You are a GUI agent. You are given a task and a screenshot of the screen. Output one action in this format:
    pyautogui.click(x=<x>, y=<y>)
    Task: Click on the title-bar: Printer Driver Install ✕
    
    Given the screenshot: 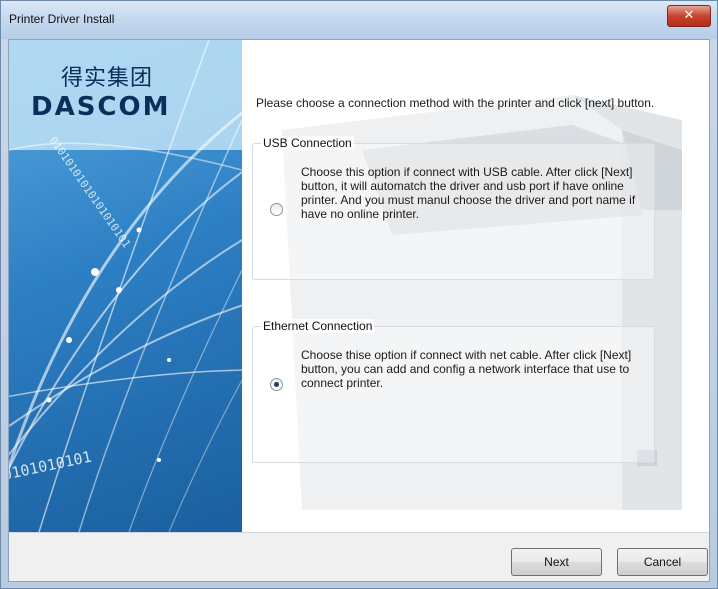 What is the action you would take?
    pyautogui.click(x=359, y=20)
    